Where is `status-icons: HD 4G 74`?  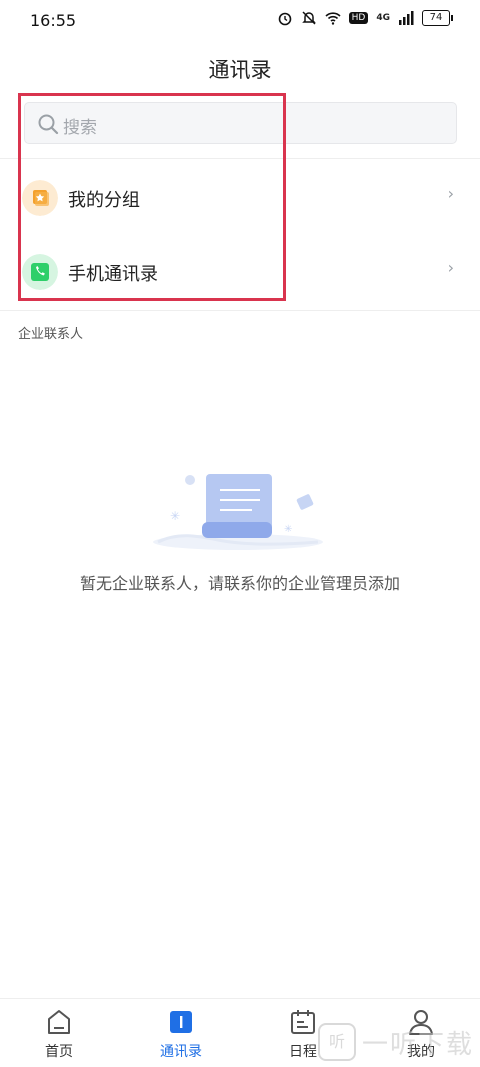
status-icons: HD 4G 74 is located at coordinates (365, 18).